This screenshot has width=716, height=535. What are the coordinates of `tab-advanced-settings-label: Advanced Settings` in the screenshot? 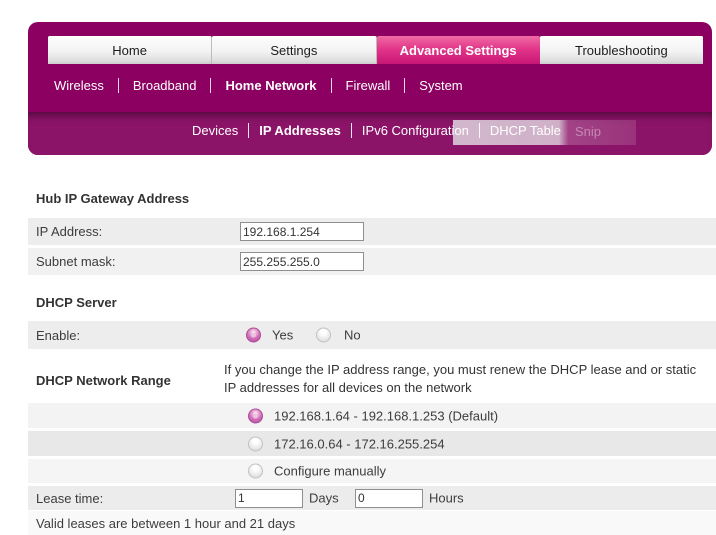 It's located at (458, 50).